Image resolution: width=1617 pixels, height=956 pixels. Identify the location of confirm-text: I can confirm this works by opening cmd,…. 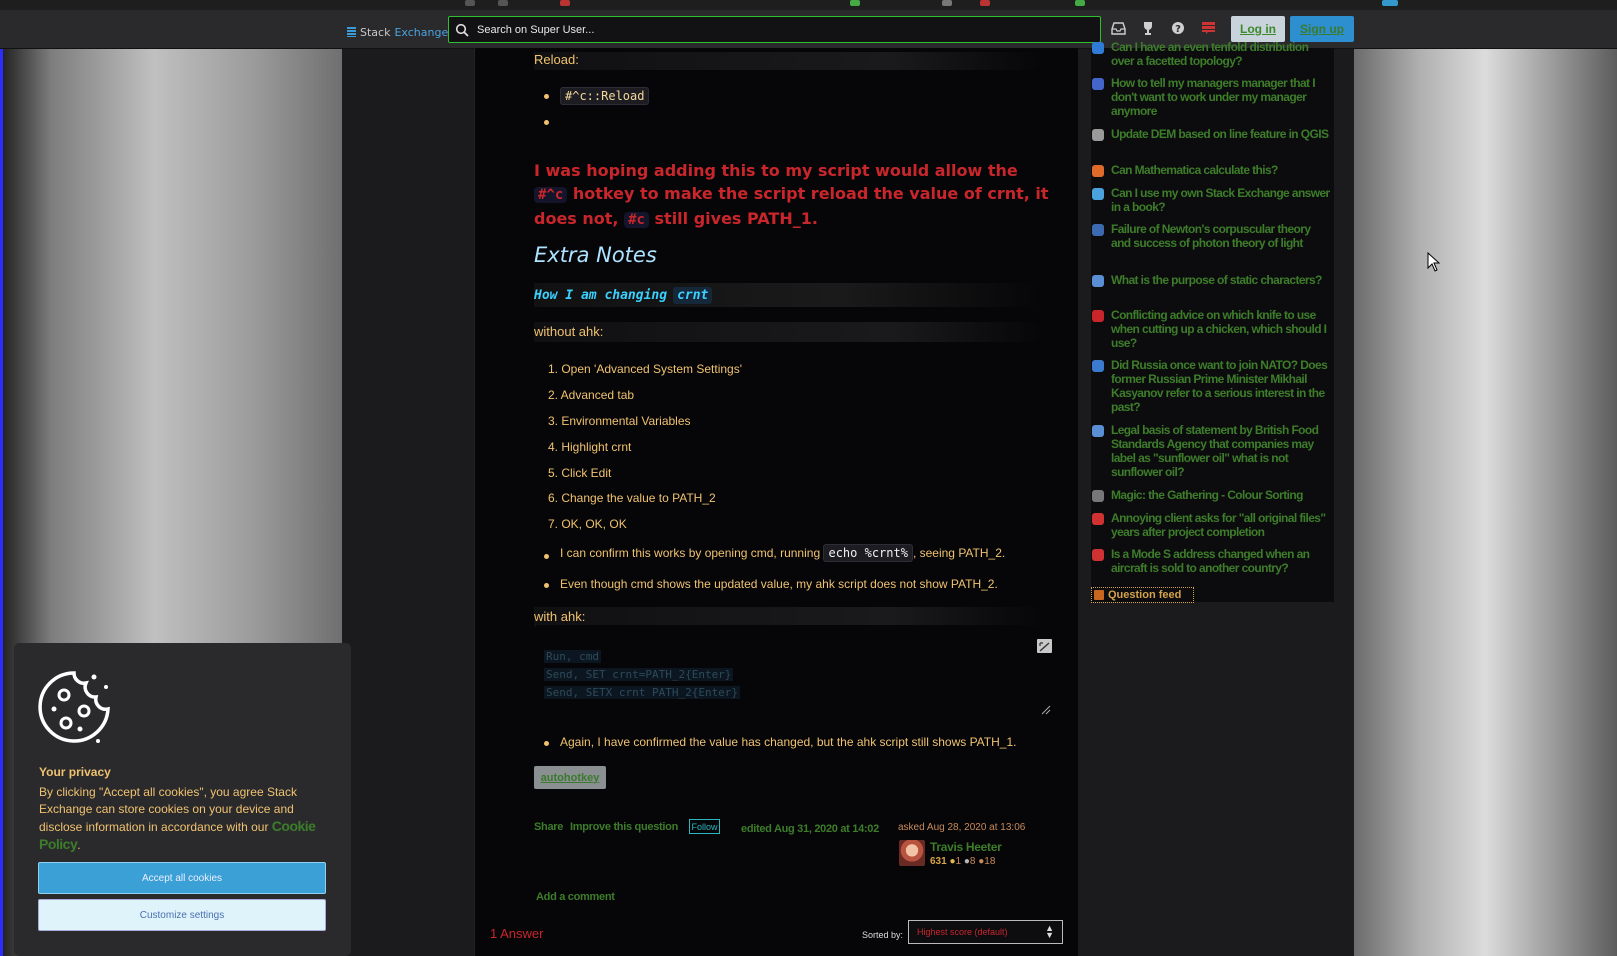
(690, 553).